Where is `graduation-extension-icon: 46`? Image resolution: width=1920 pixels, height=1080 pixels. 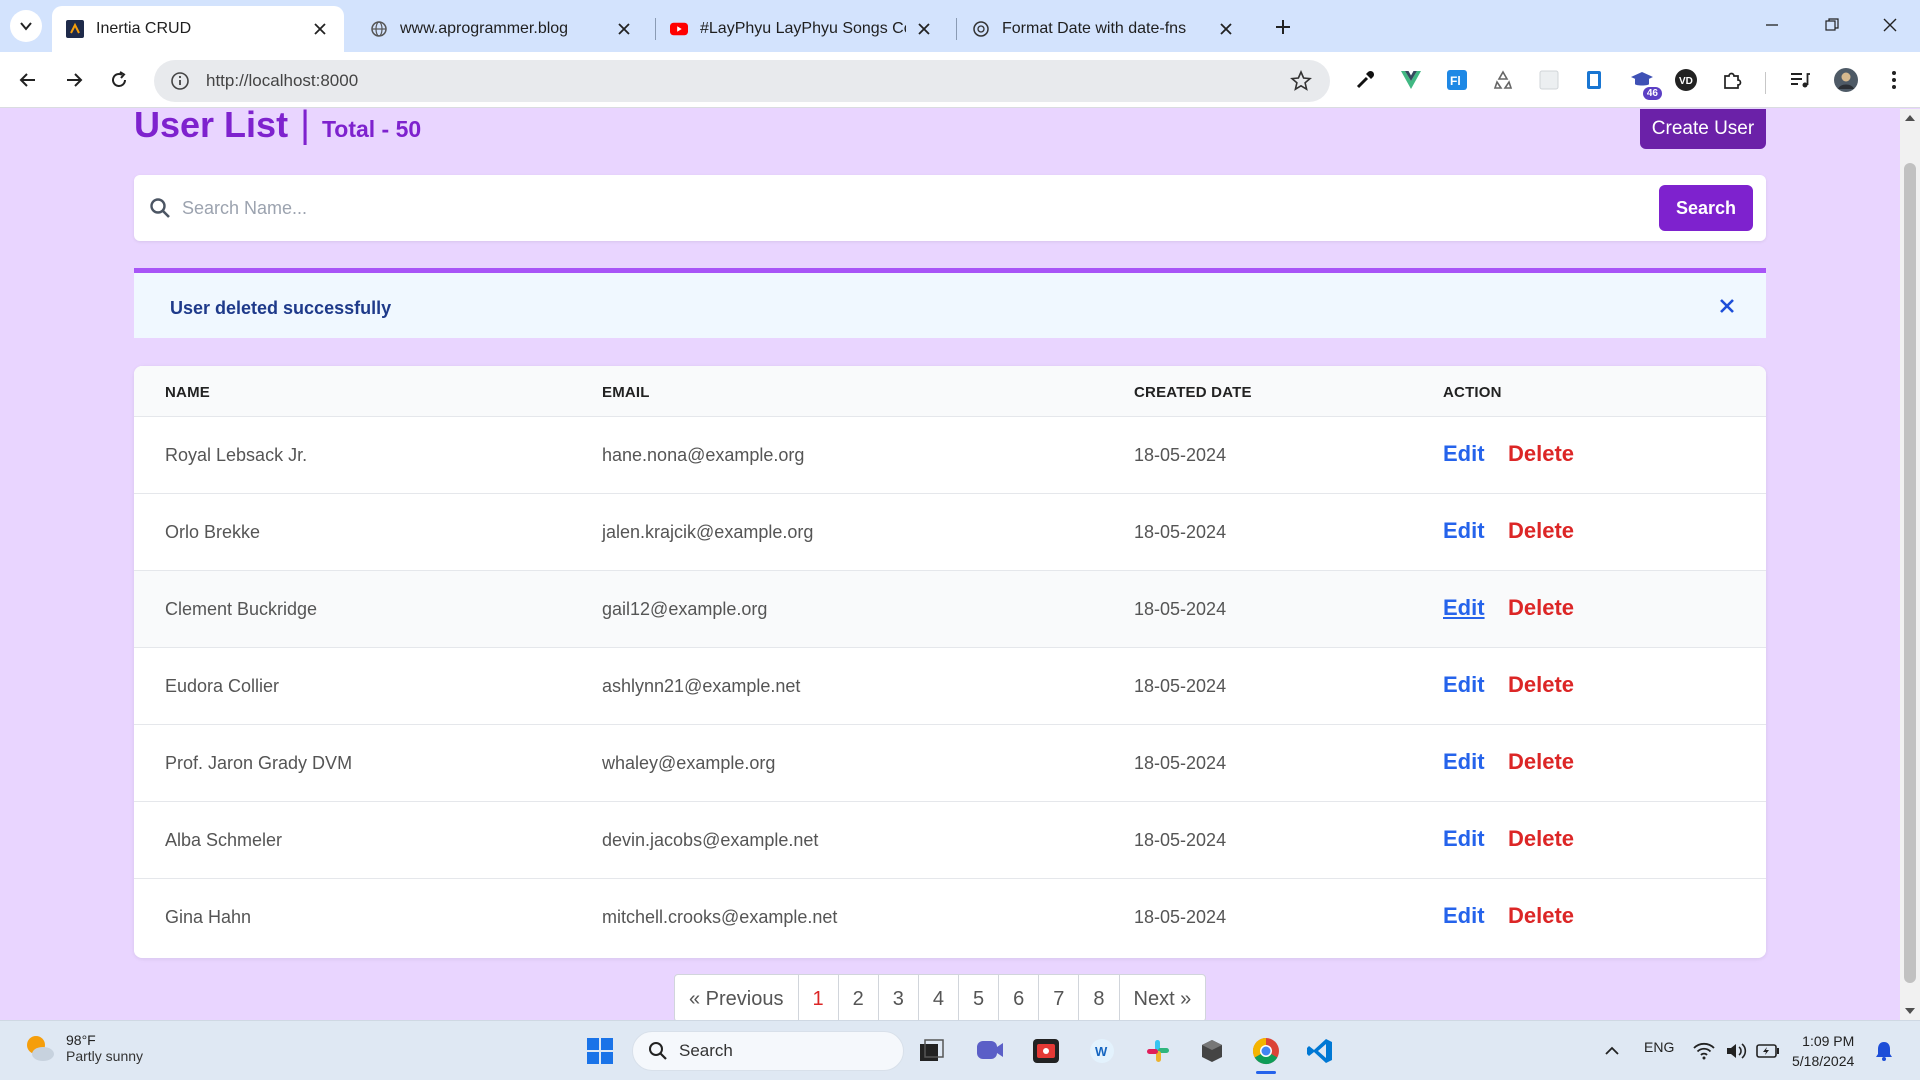
graduation-extension-icon: 46 is located at coordinates (1645, 83).